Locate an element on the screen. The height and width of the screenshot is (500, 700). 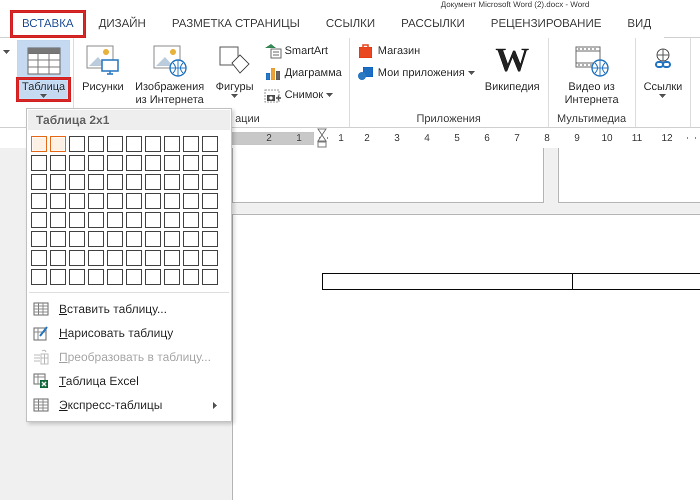
ribbon-button: SmartArt is located at coordinates (302, 51).